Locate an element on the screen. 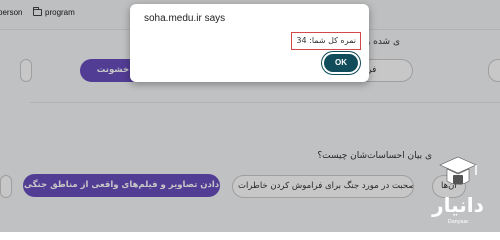 The image size is (500, 240). graduation-cap-icon is located at coordinates (458, 170).